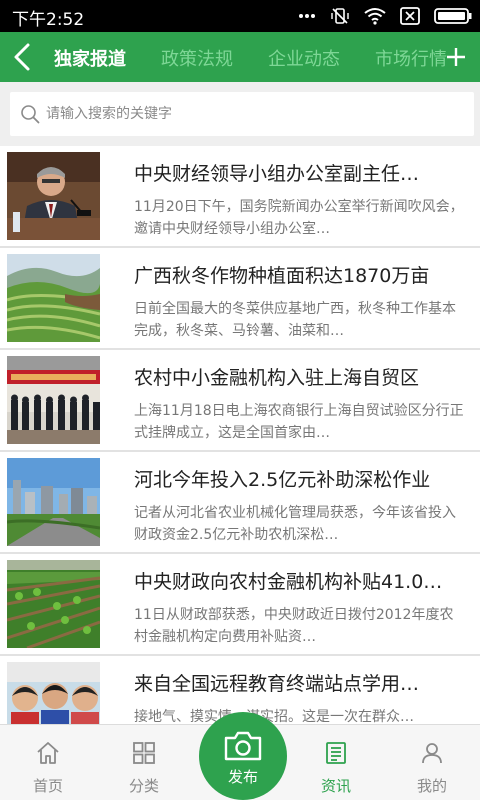 This screenshot has width=480, height=800. I want to click on nav-home-label: 首页, so click(47, 786).